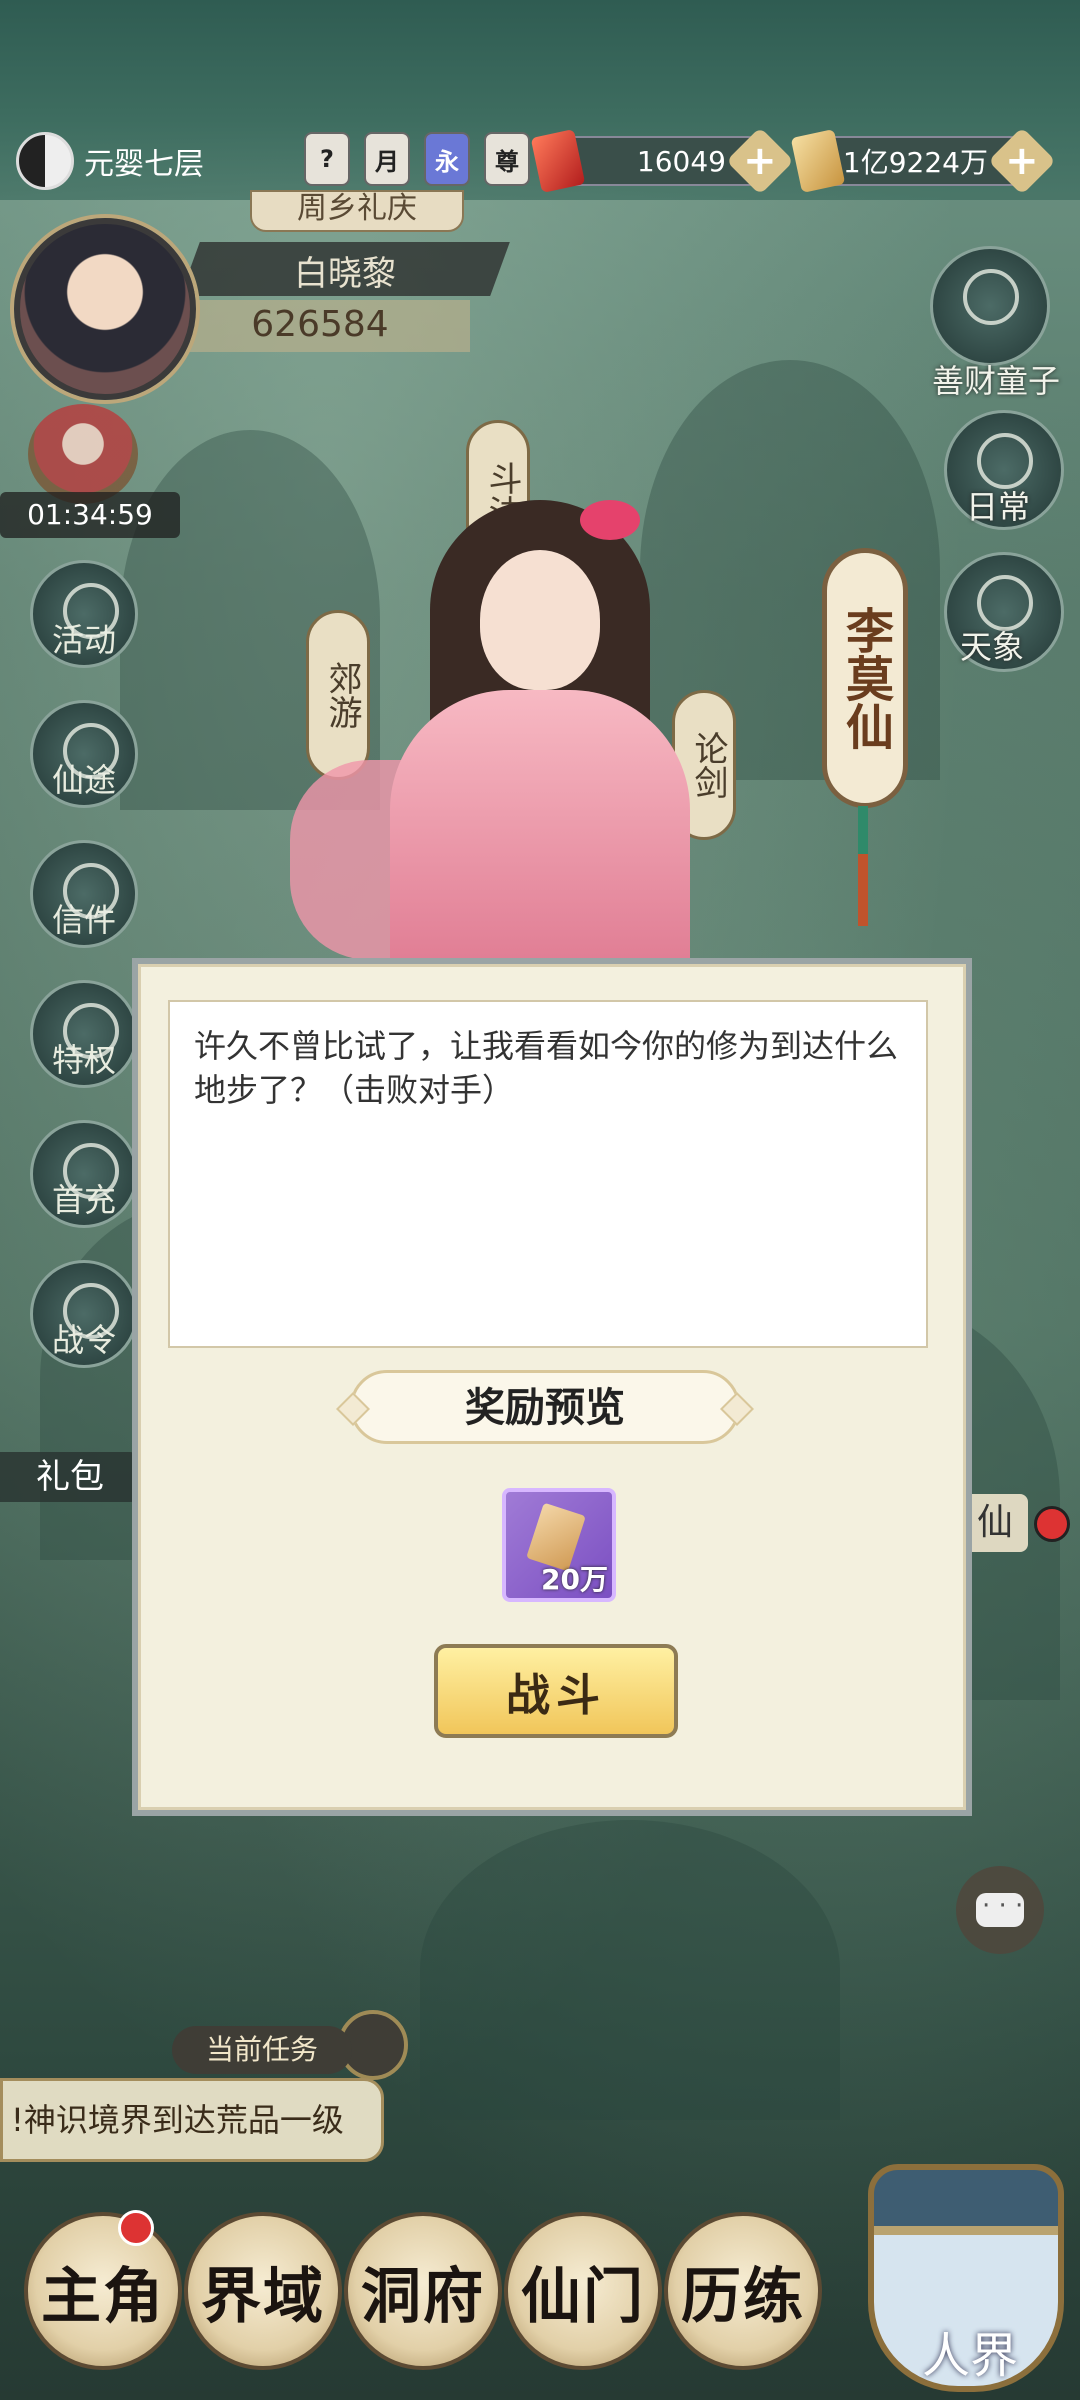 This screenshot has width=1080, height=2400. Describe the element at coordinates (545, 1407) in the screenshot. I see `reward-preview-title: 奖励预览` at that location.